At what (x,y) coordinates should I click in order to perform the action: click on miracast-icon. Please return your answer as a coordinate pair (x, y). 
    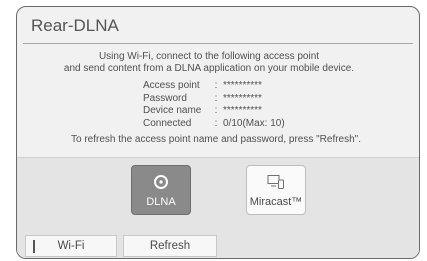
    Looking at the image, I should click on (276, 182).